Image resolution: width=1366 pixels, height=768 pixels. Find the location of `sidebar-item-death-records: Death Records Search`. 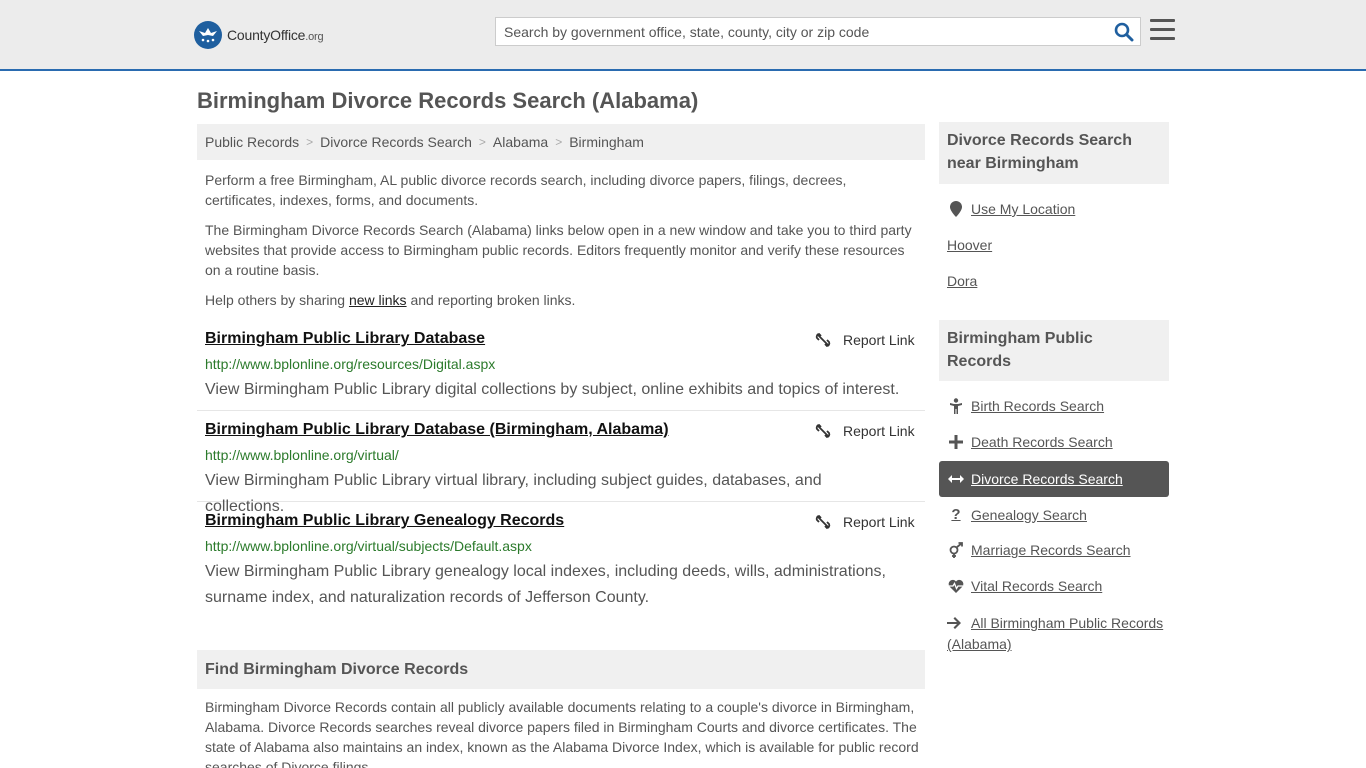

sidebar-item-death-records: Death Records Search is located at coordinates (1030, 442).